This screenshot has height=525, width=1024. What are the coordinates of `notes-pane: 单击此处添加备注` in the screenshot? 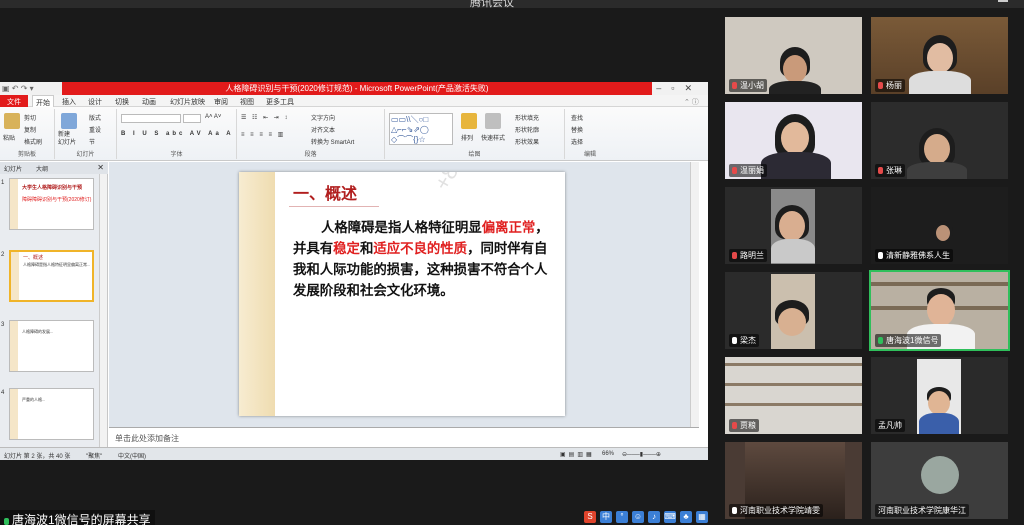 It's located at (404, 437).